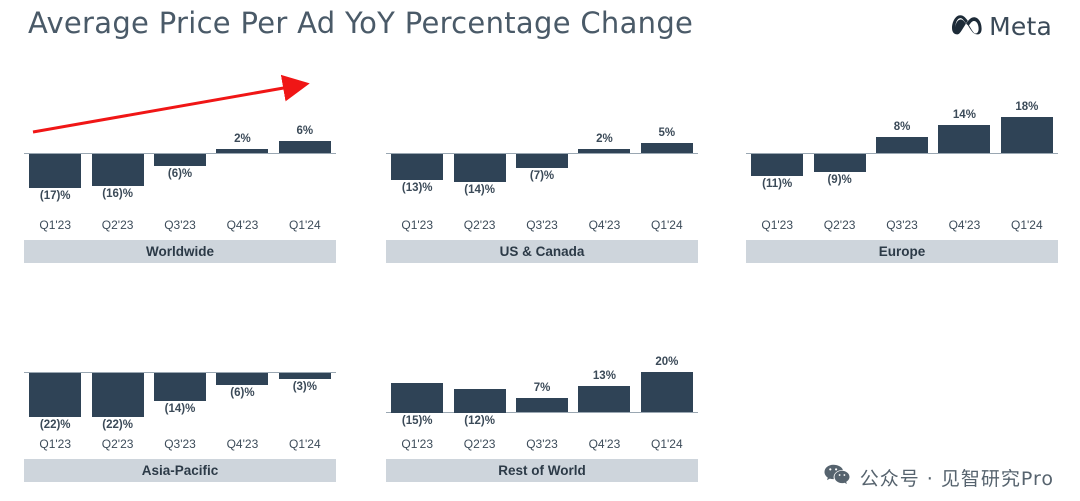 The image size is (1080, 501). I want to click on bar-cell: 20%, so click(667, 381).